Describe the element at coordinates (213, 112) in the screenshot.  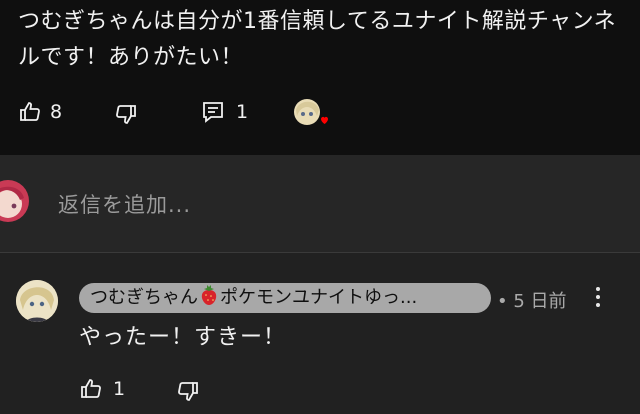
I see `comment-icon` at that location.